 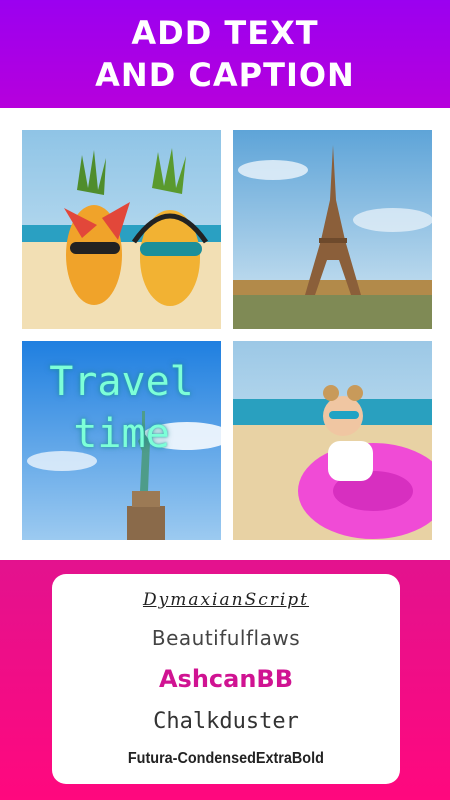 I want to click on collage-tile-eiffel, so click(x=332, y=229).